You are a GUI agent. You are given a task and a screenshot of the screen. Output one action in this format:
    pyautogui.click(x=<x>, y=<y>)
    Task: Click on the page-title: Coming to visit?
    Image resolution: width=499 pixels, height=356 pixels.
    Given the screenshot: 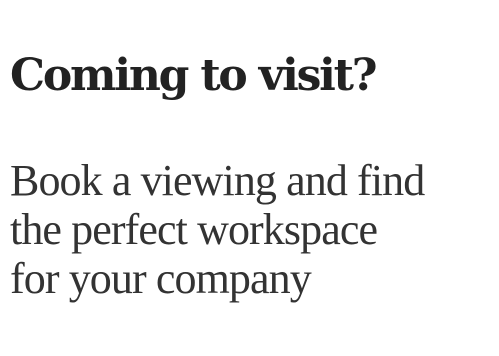 What is the action you would take?
    pyautogui.click(x=194, y=75)
    